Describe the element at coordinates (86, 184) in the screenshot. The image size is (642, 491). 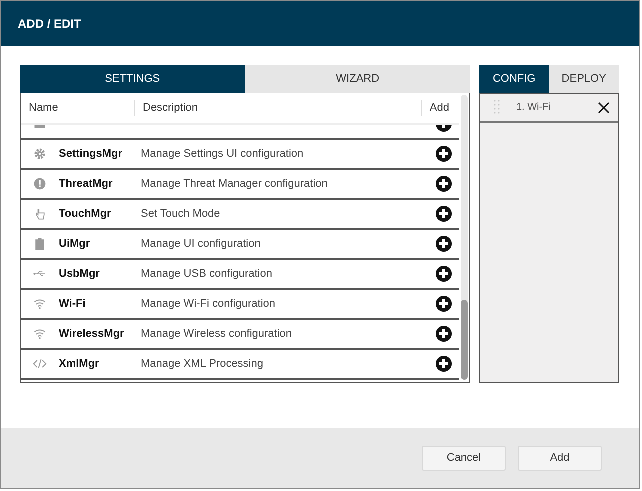
I see `name-text: ThreatMgr` at that location.